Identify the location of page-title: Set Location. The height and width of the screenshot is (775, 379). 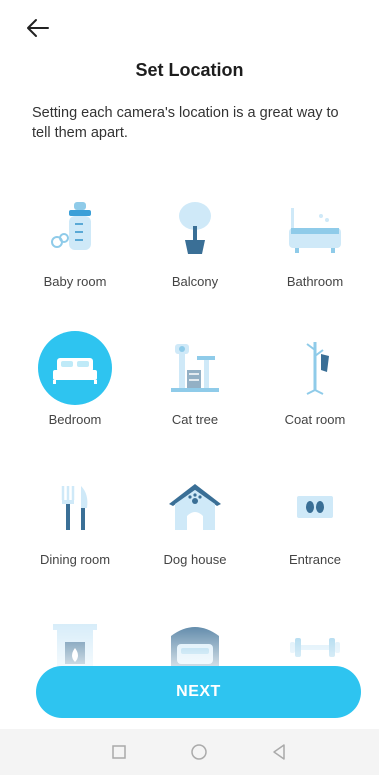
(189, 70).